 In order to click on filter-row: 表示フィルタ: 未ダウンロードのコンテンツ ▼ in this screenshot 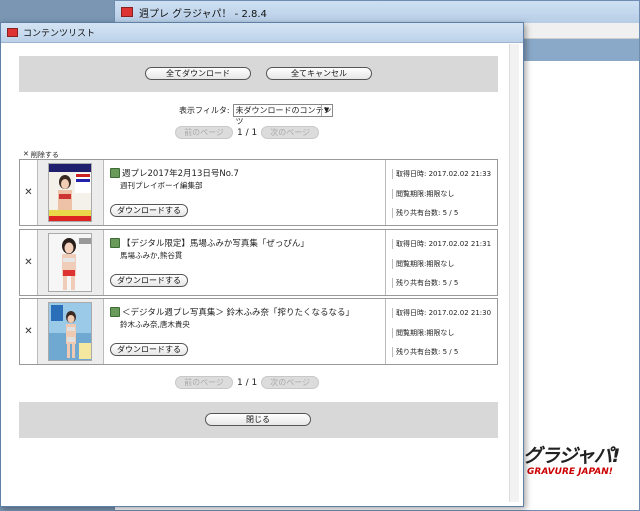, I will do `click(256, 115)`.